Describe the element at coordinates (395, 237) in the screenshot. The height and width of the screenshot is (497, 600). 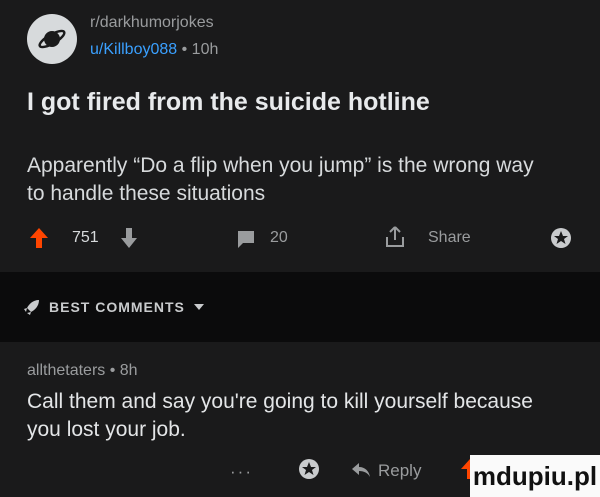
I see `share-icon` at that location.